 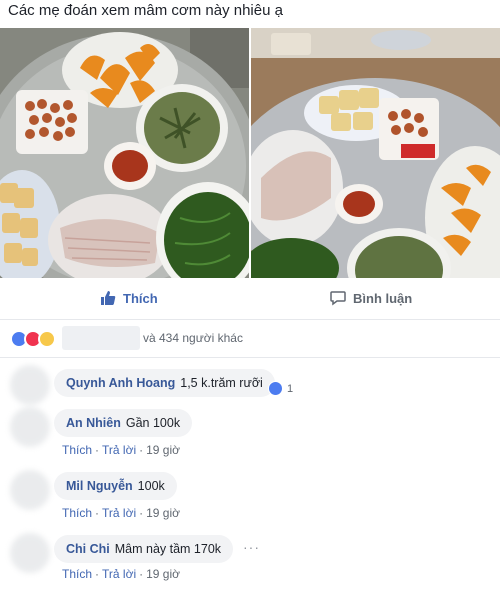 What do you see at coordinates (250, 339) in the screenshot?
I see `reactions-summary: và 434 người khác` at bounding box center [250, 339].